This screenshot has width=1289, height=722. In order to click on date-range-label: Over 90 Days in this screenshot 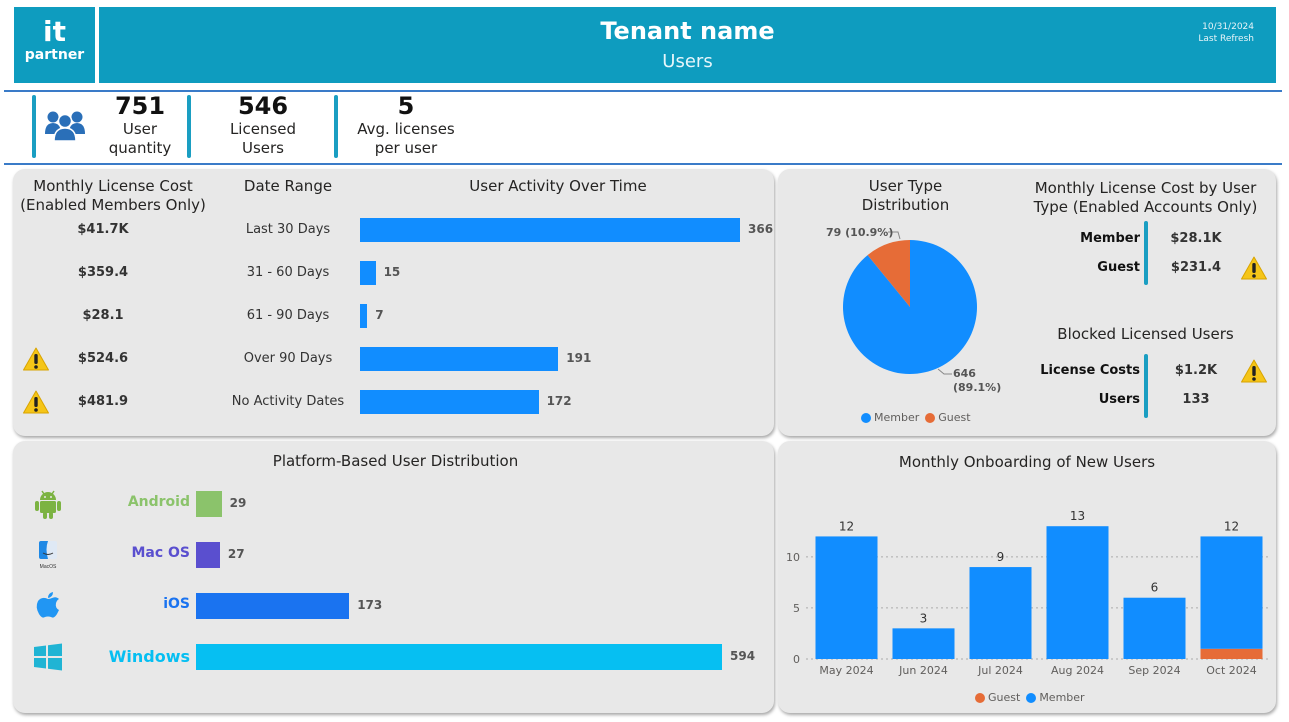, I will do `click(288, 358)`.